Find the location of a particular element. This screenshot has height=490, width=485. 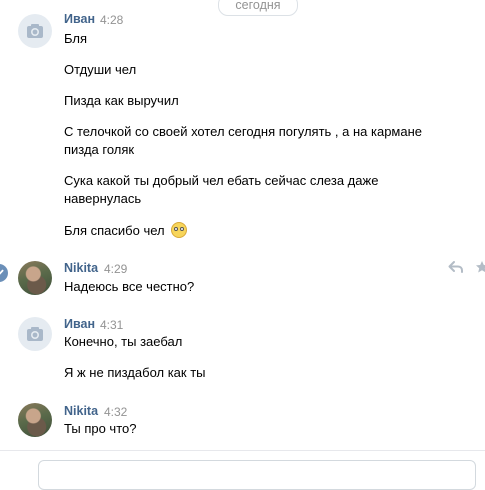

check-icon is located at coordinates (2, 272).